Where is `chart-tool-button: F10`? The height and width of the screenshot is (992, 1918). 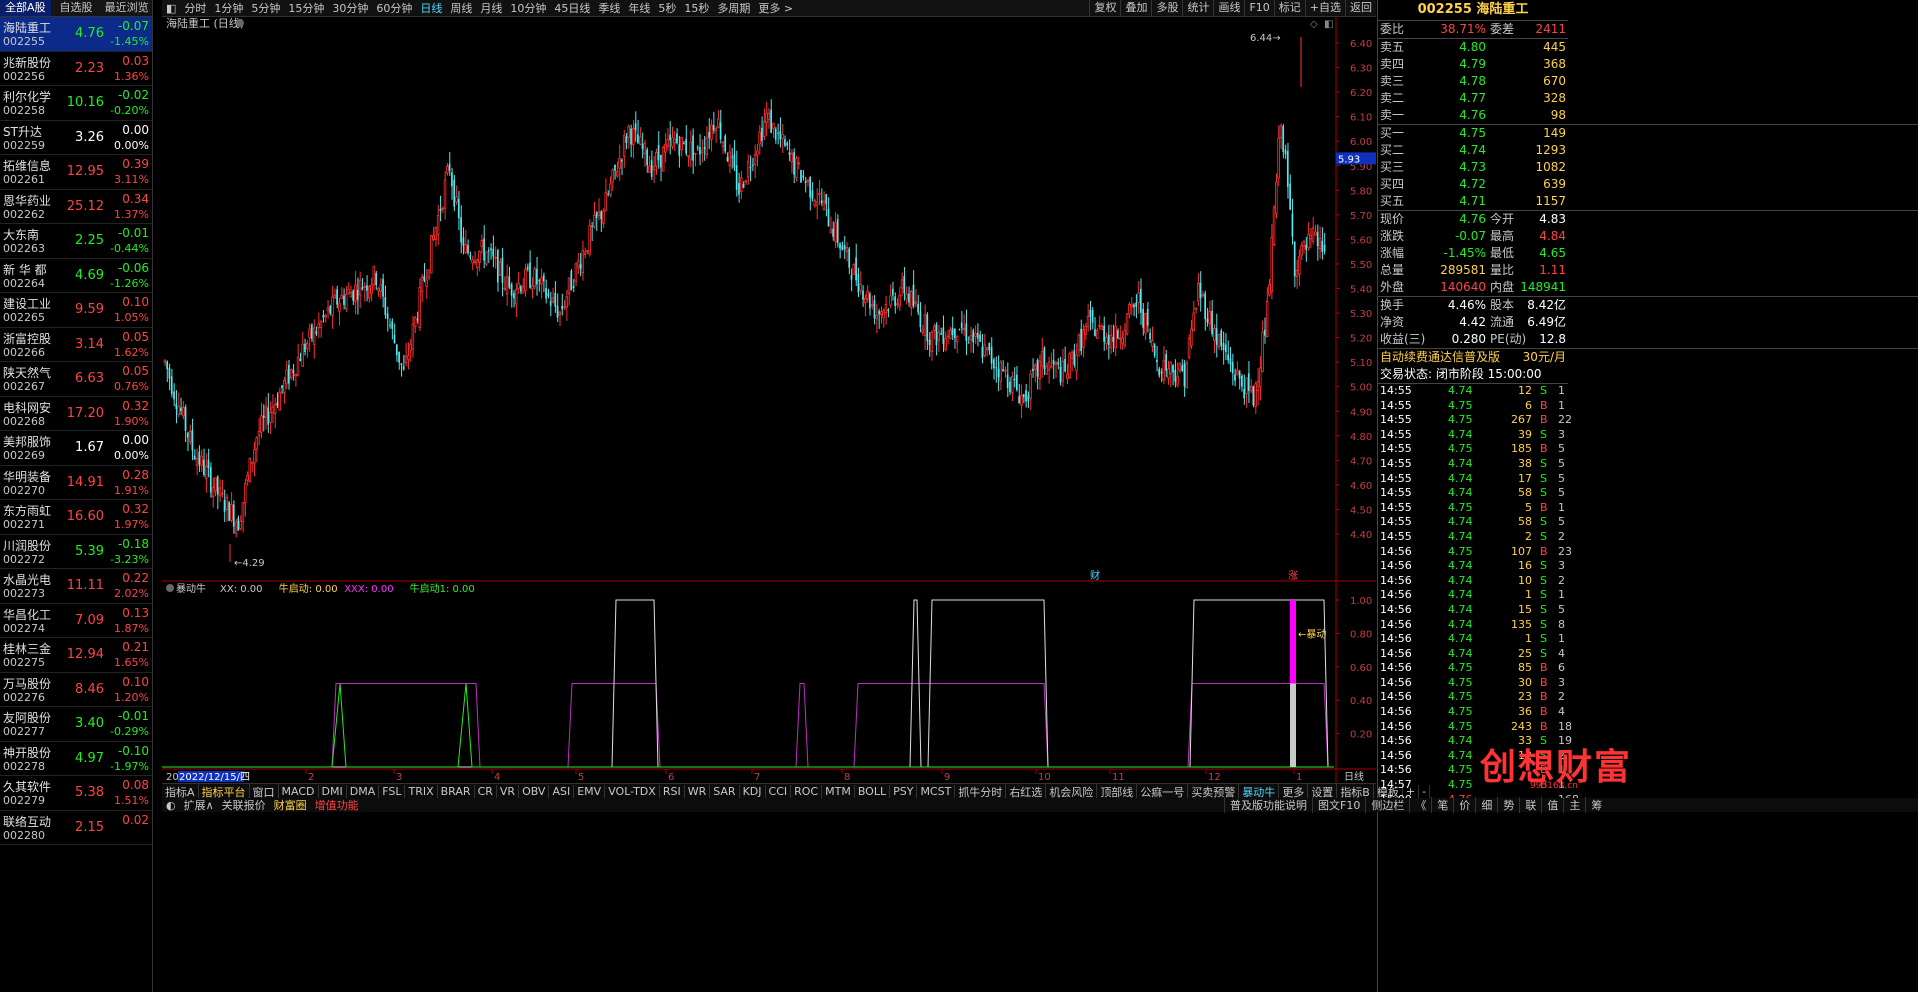
chart-tool-button: F10 is located at coordinates (1258, 8).